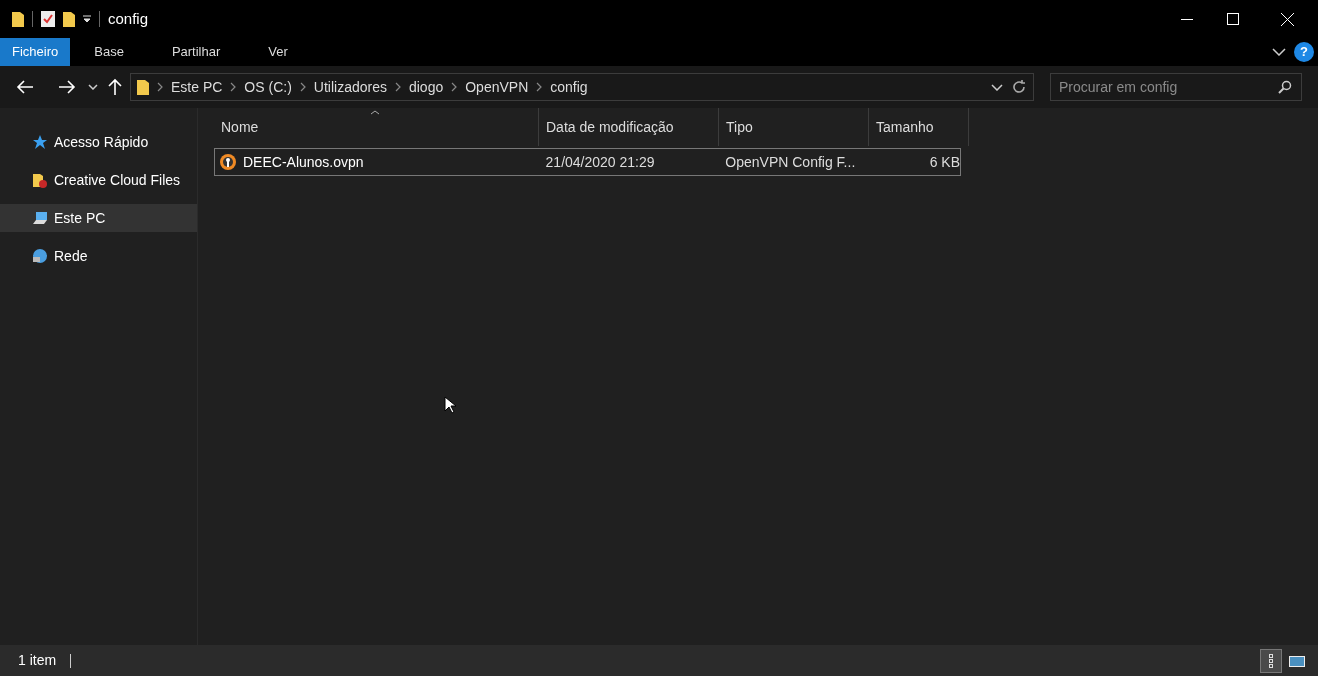 Image resolution: width=1318 pixels, height=676 pixels. What do you see at coordinates (98, 142) in the screenshot?
I see `sidebar-item: Acesso Rápido` at bounding box center [98, 142].